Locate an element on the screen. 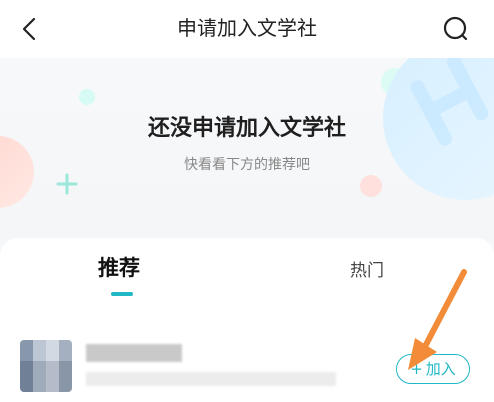  plus-icon: + is located at coordinates (416, 369).